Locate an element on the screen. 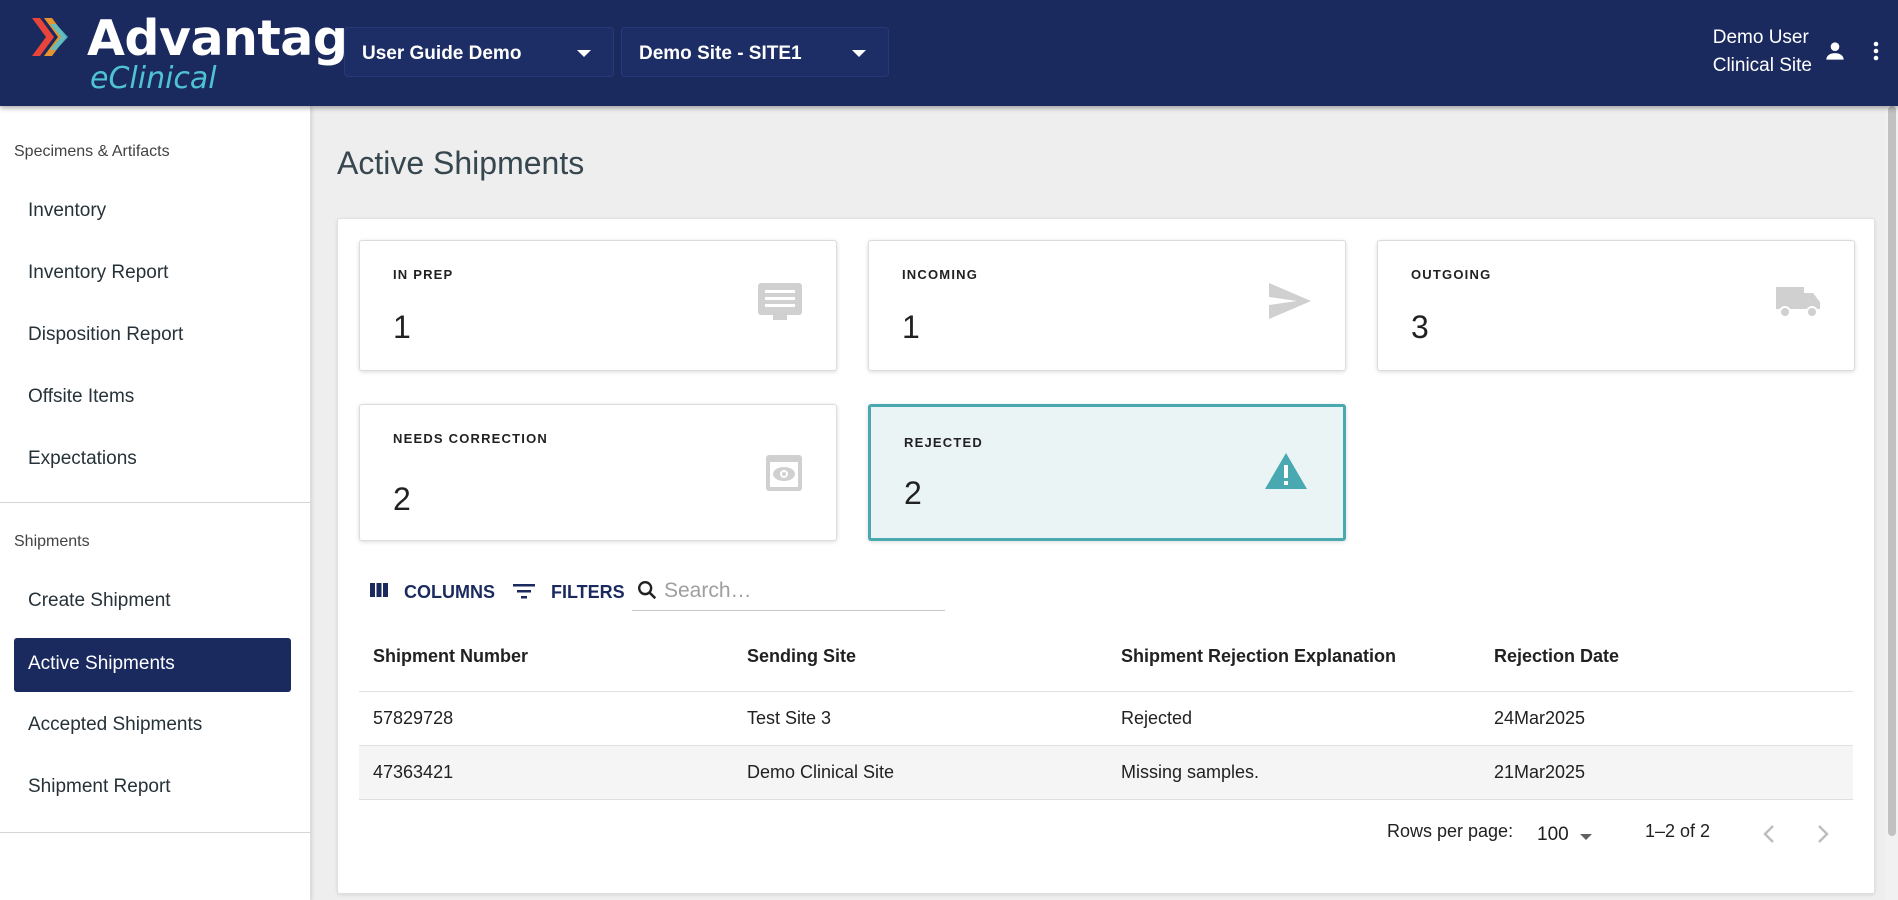 This screenshot has height=900, width=1898. columns-label: COLUMNS is located at coordinates (449, 592).